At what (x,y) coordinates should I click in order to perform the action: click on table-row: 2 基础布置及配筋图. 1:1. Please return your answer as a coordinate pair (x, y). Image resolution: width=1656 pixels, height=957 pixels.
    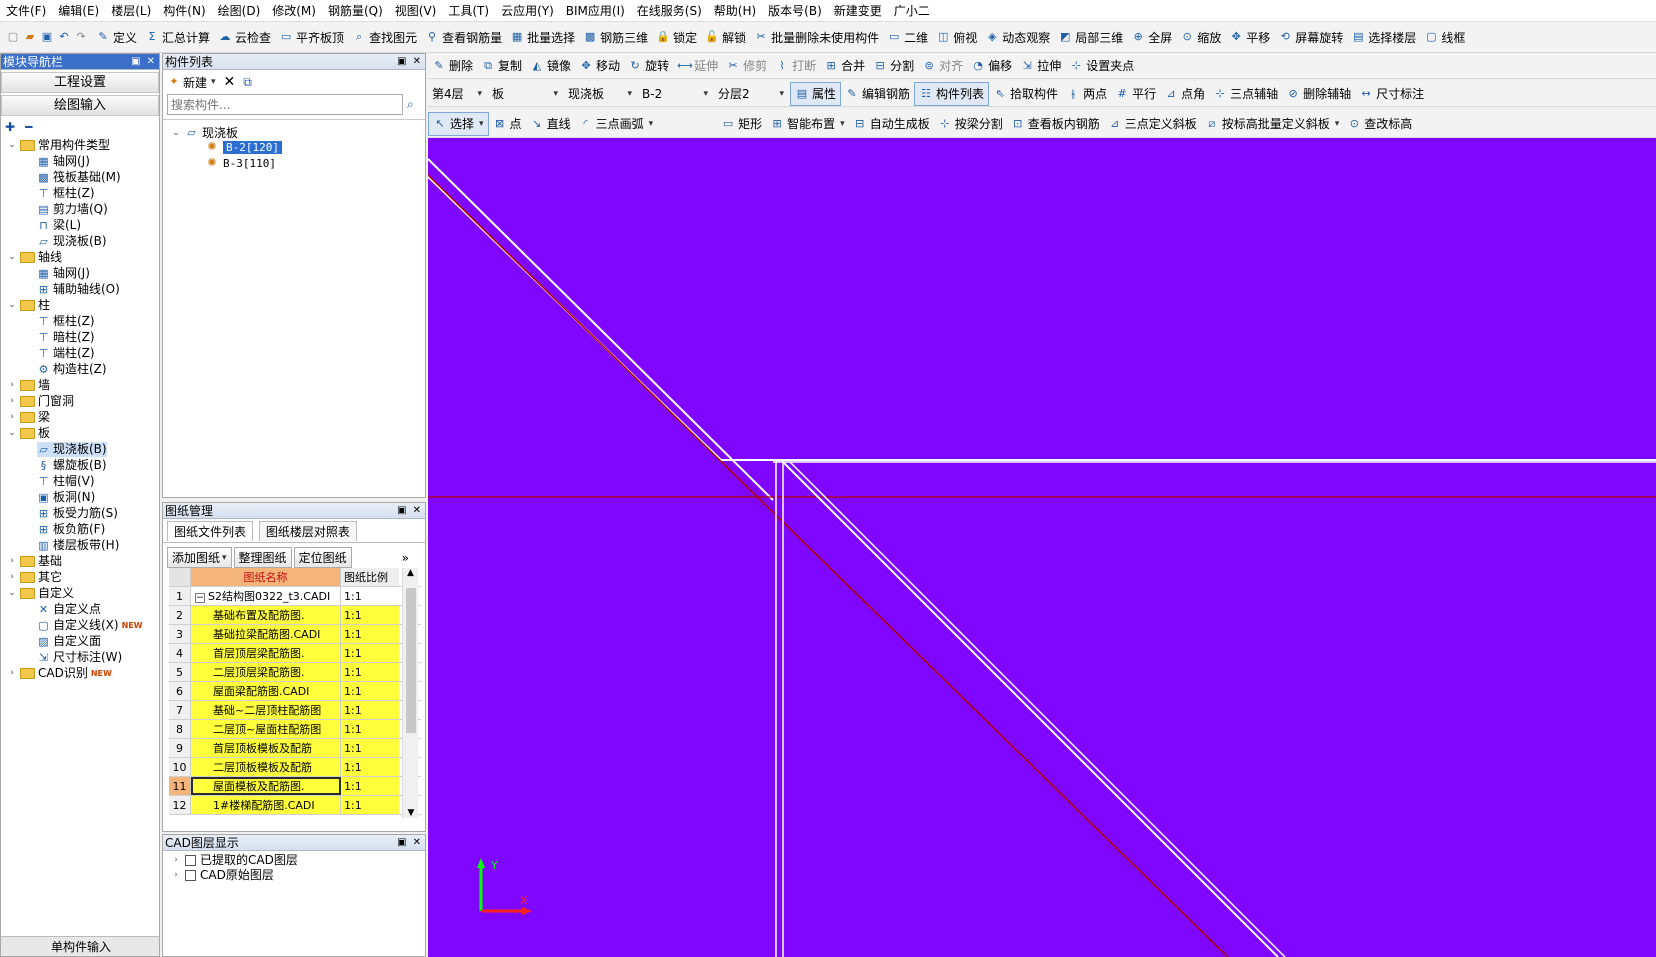
    Looking at the image, I should click on (295, 615).